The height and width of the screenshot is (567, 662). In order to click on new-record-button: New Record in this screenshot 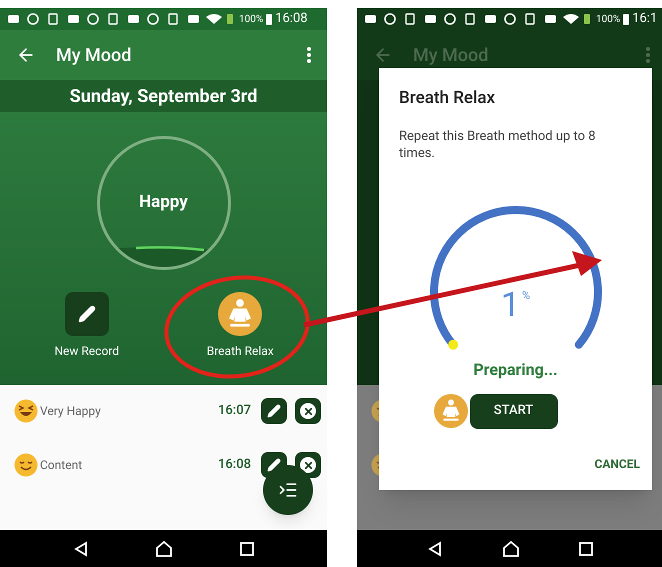, I will do `click(86, 326)`.